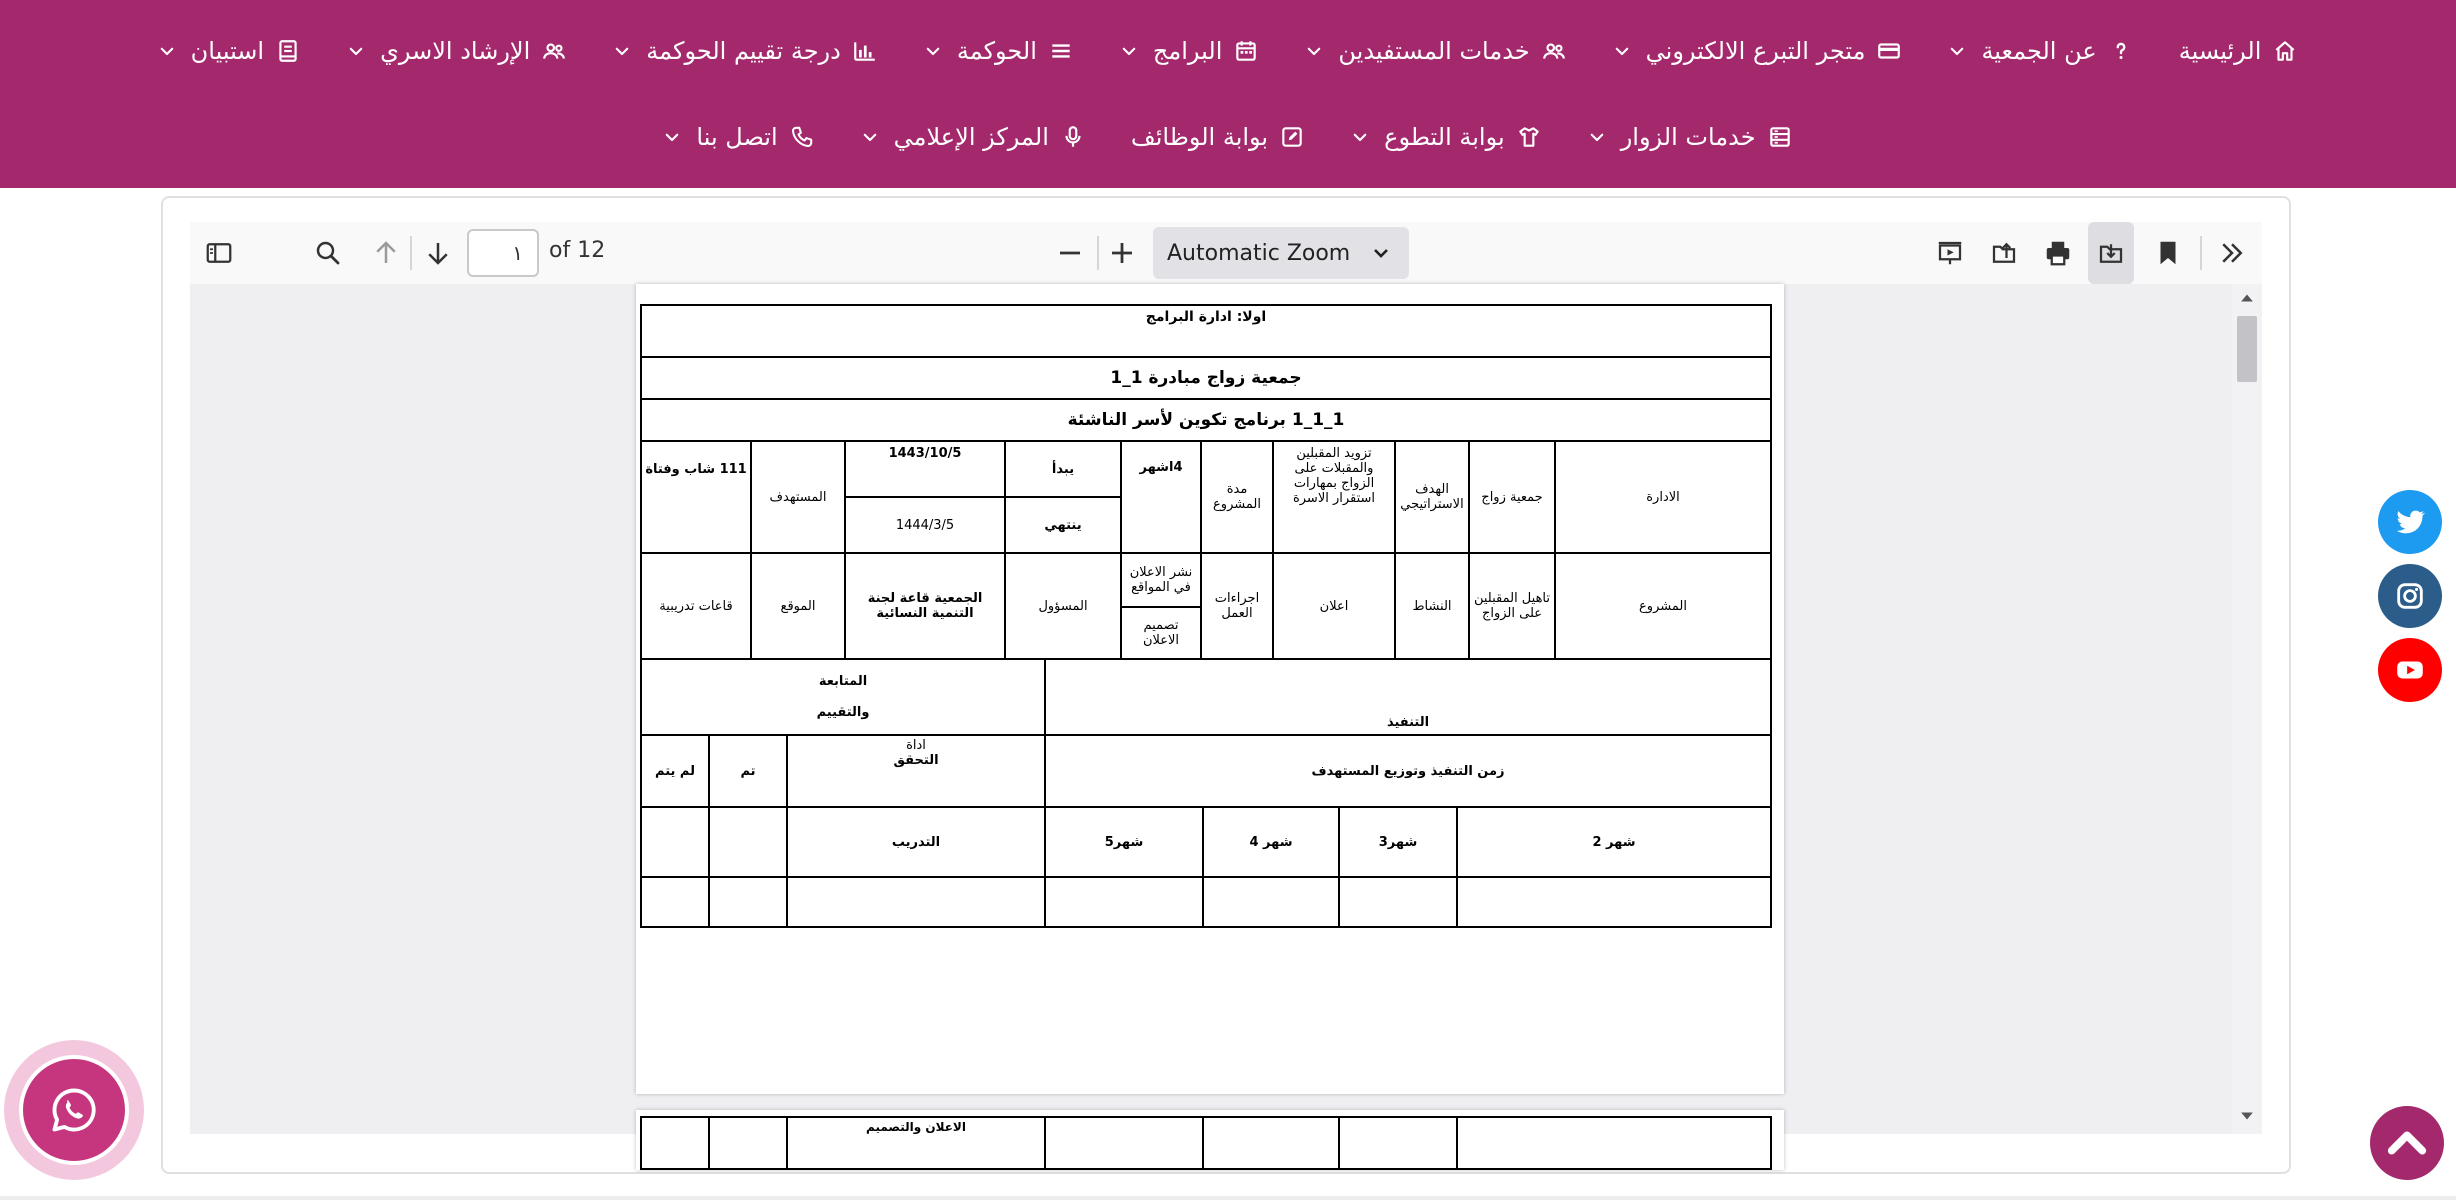 The width and height of the screenshot is (2456, 1200). Describe the element at coordinates (843, 712) in the screenshot. I see `followup-label-line2: والتقييم` at that location.